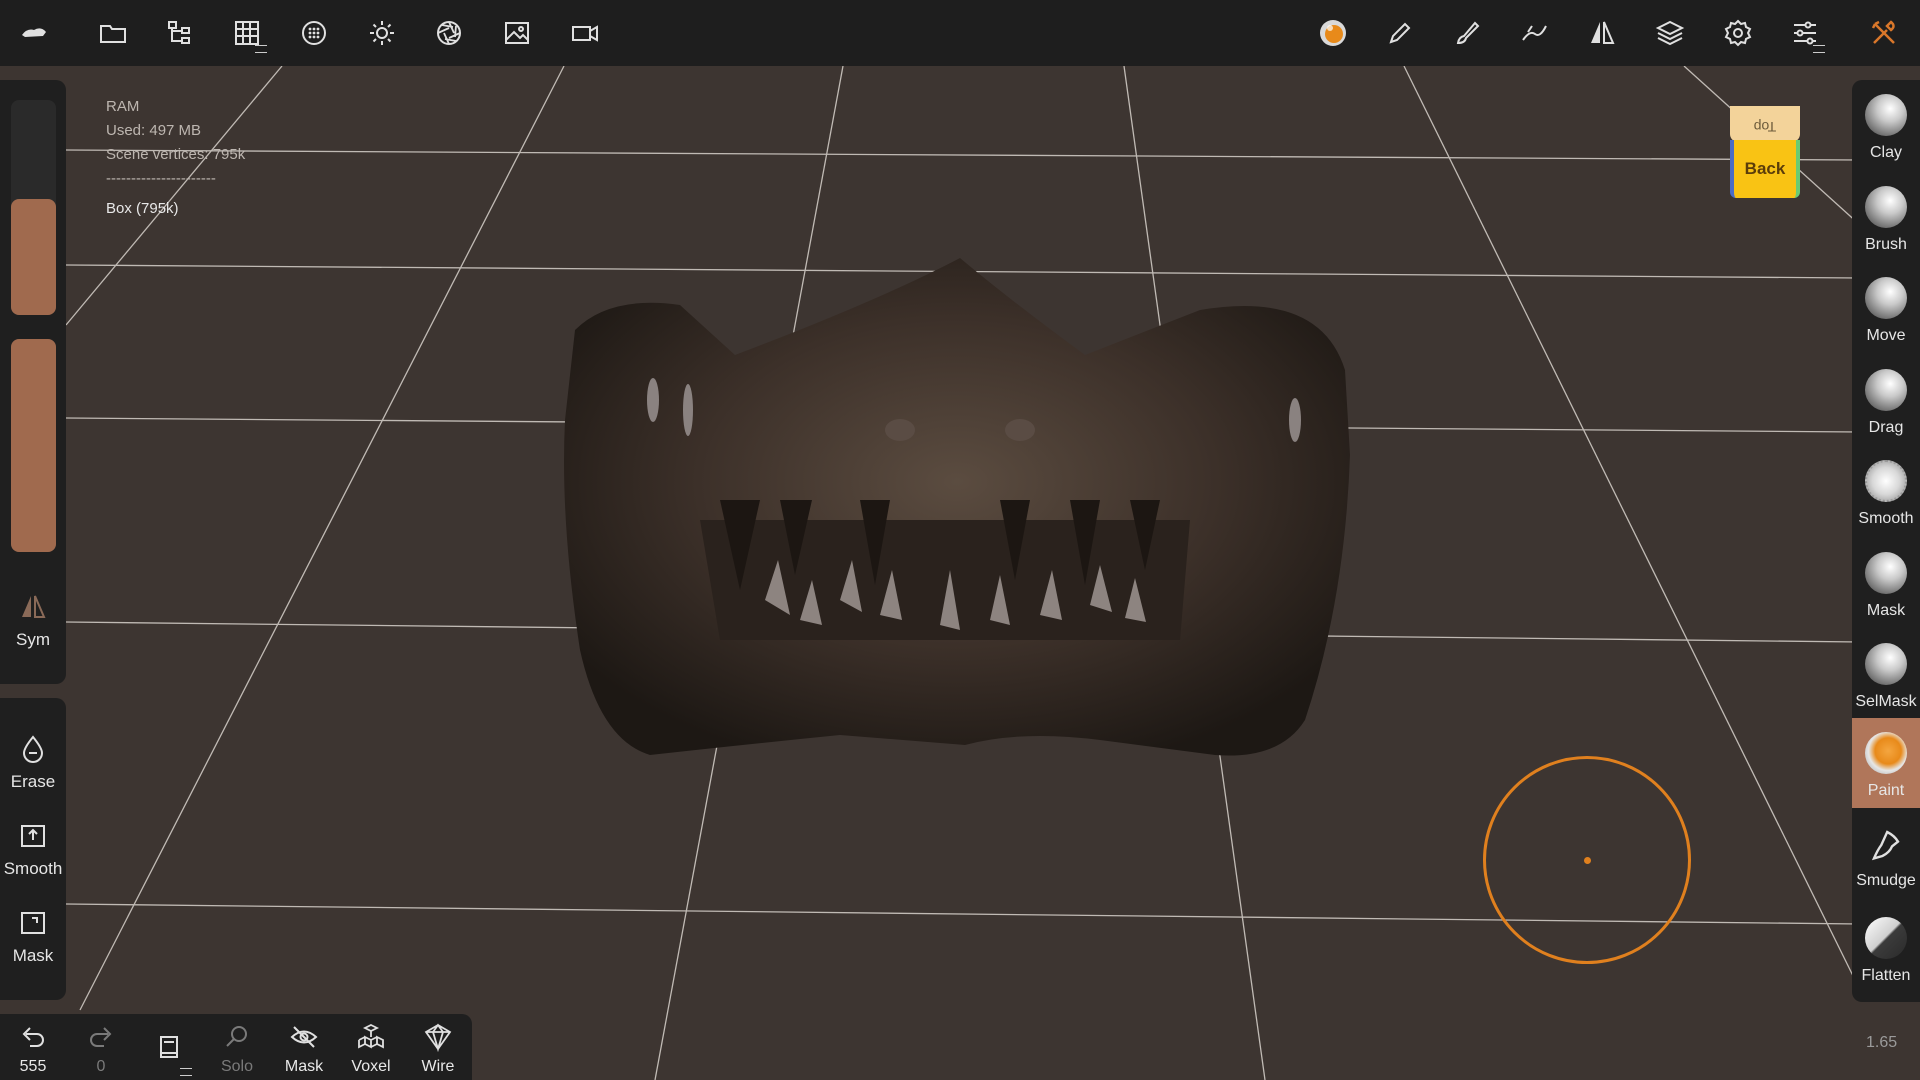 Image resolution: width=1920 pixels, height=1080 pixels. What do you see at coordinates (33, 868) in the screenshot?
I see `smooth-label: Smooth` at bounding box center [33, 868].